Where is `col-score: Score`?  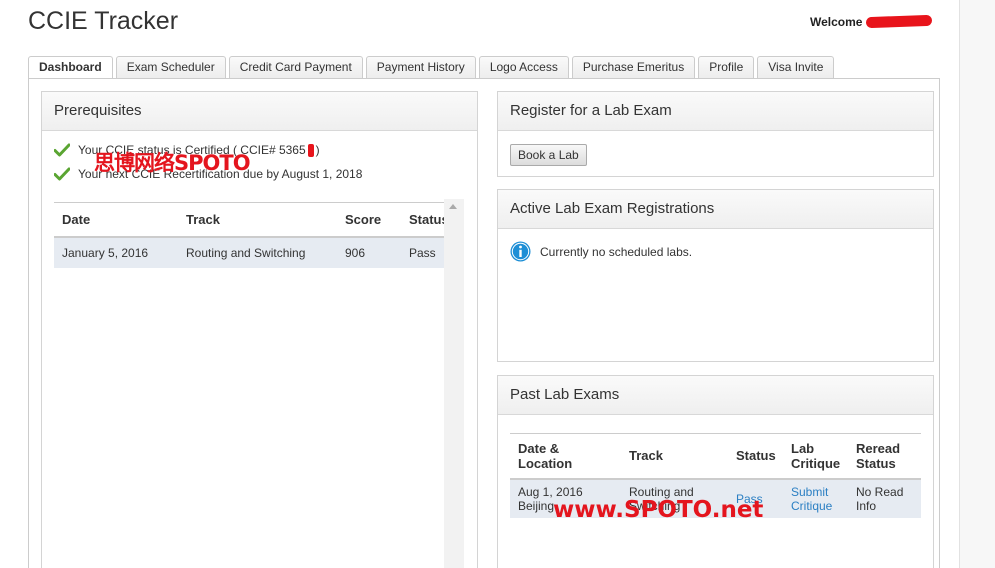
col-score: Score is located at coordinates (369, 220).